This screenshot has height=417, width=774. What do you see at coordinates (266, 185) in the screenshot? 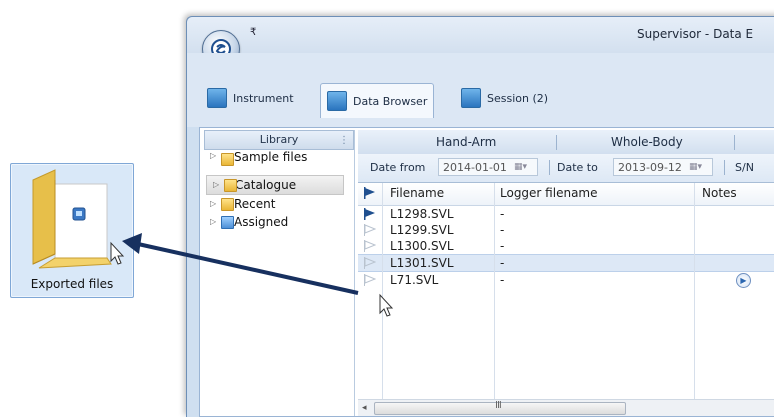
I see `sidebar-item-label: Catalogue` at bounding box center [266, 185].